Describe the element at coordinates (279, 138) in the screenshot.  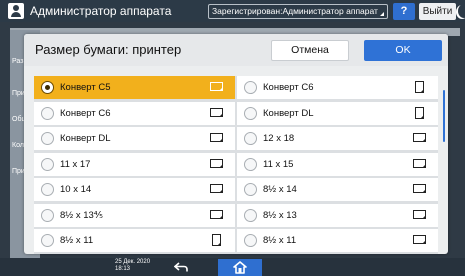
I see `paper-size-label: 12 x 18` at that location.